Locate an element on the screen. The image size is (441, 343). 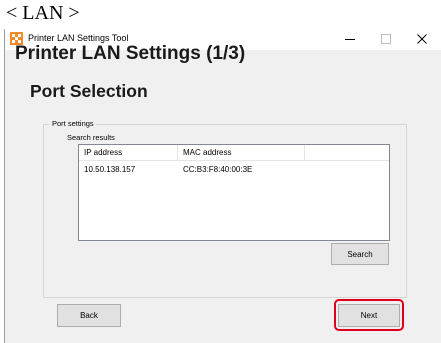
list-header: IP address MAC address is located at coordinates (234, 153).